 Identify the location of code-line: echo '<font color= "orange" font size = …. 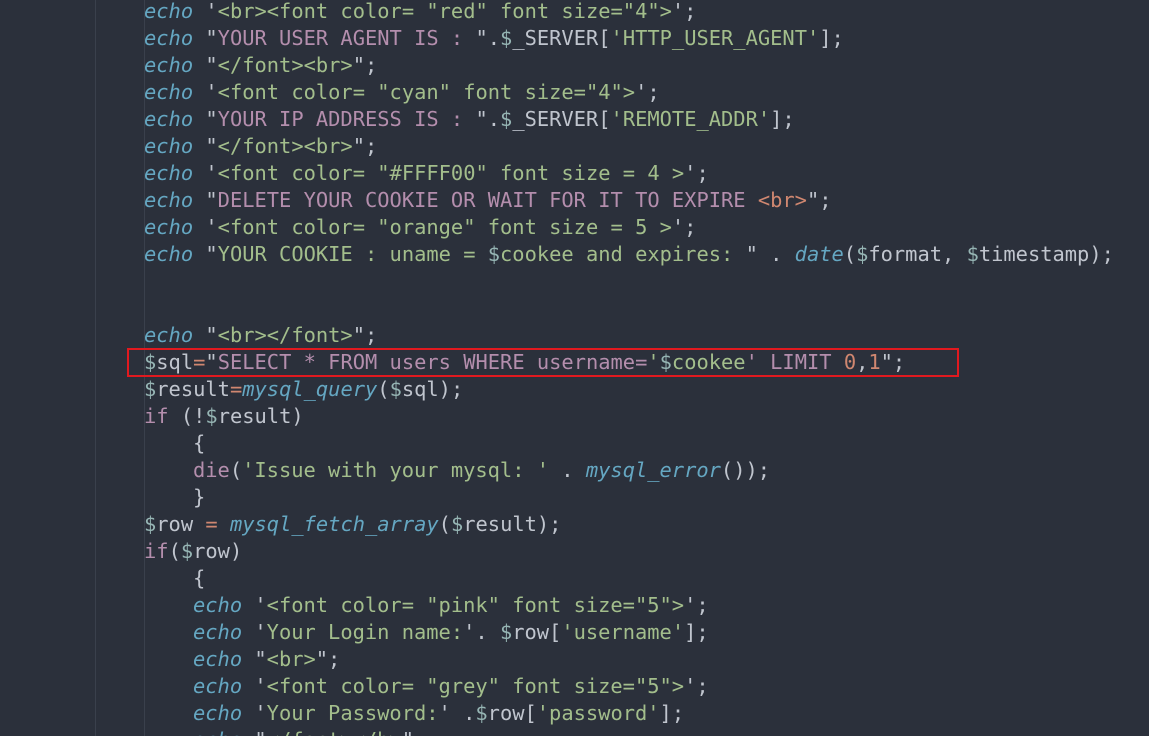
(420, 227).